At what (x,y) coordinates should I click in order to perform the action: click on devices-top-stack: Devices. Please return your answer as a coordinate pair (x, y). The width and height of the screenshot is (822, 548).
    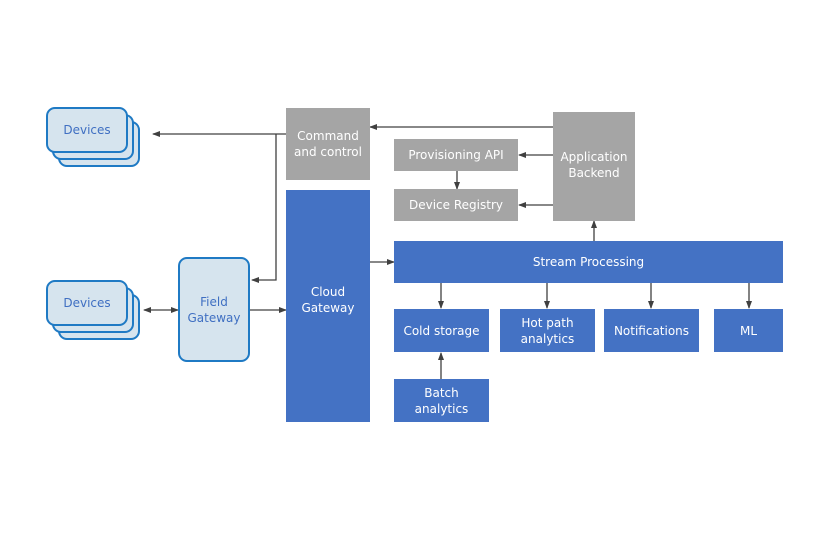
    Looking at the image, I should click on (96, 138).